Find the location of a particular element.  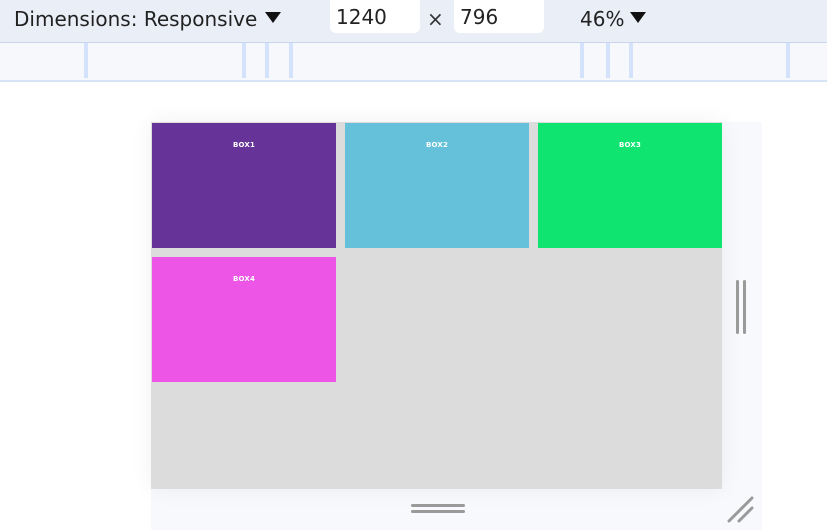

horizontal-grip-icon is located at coordinates (438, 509).